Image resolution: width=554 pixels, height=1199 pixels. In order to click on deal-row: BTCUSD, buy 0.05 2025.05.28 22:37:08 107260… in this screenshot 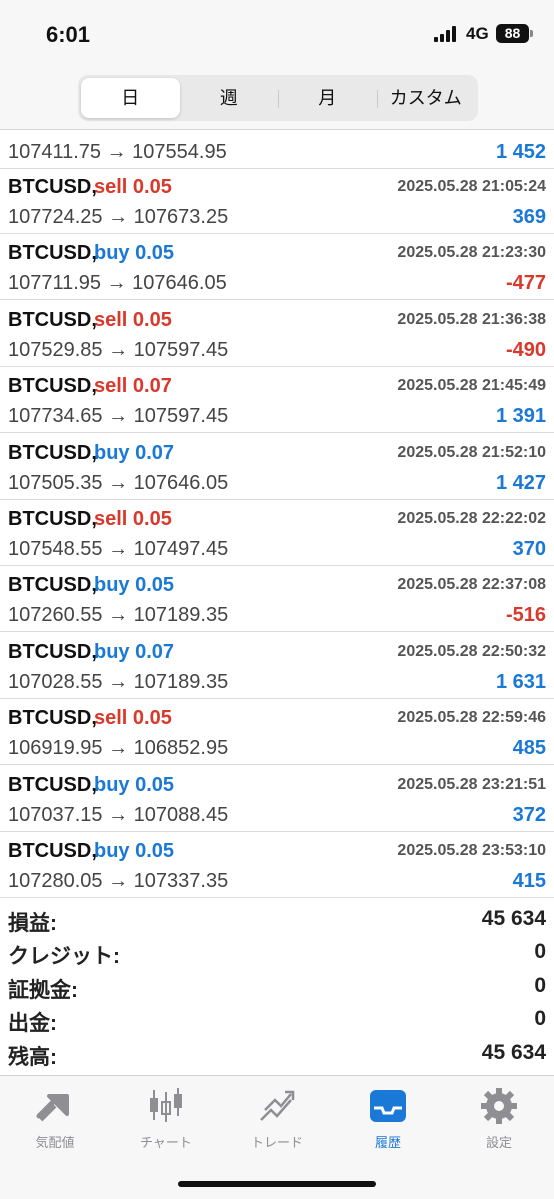, I will do `click(277, 599)`.